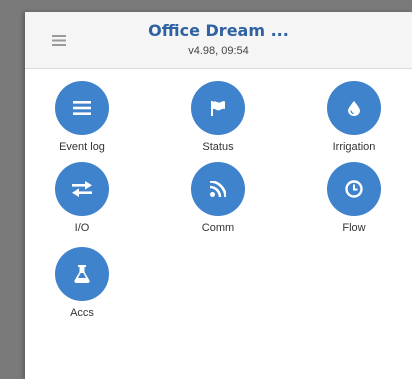  Describe the element at coordinates (218, 51) in the screenshot. I see `version-time: v4.98, 09:54` at that location.